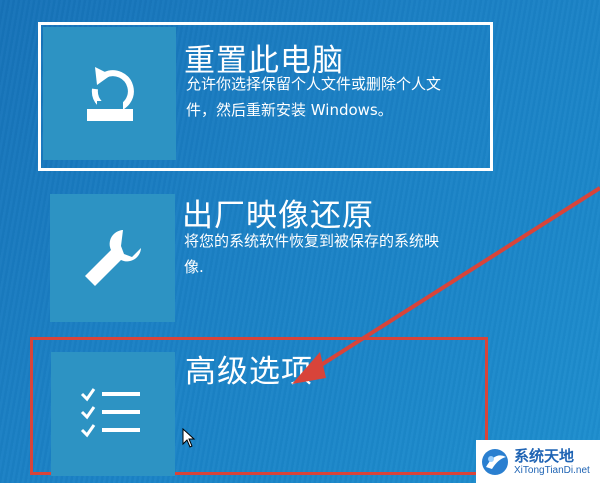  What do you see at coordinates (552, 470) in the screenshot?
I see `watermark-en: XiTongTianDi.net` at bounding box center [552, 470].